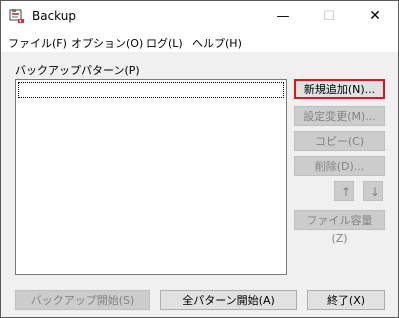  I want to click on window-title: Backup, so click(54, 16).